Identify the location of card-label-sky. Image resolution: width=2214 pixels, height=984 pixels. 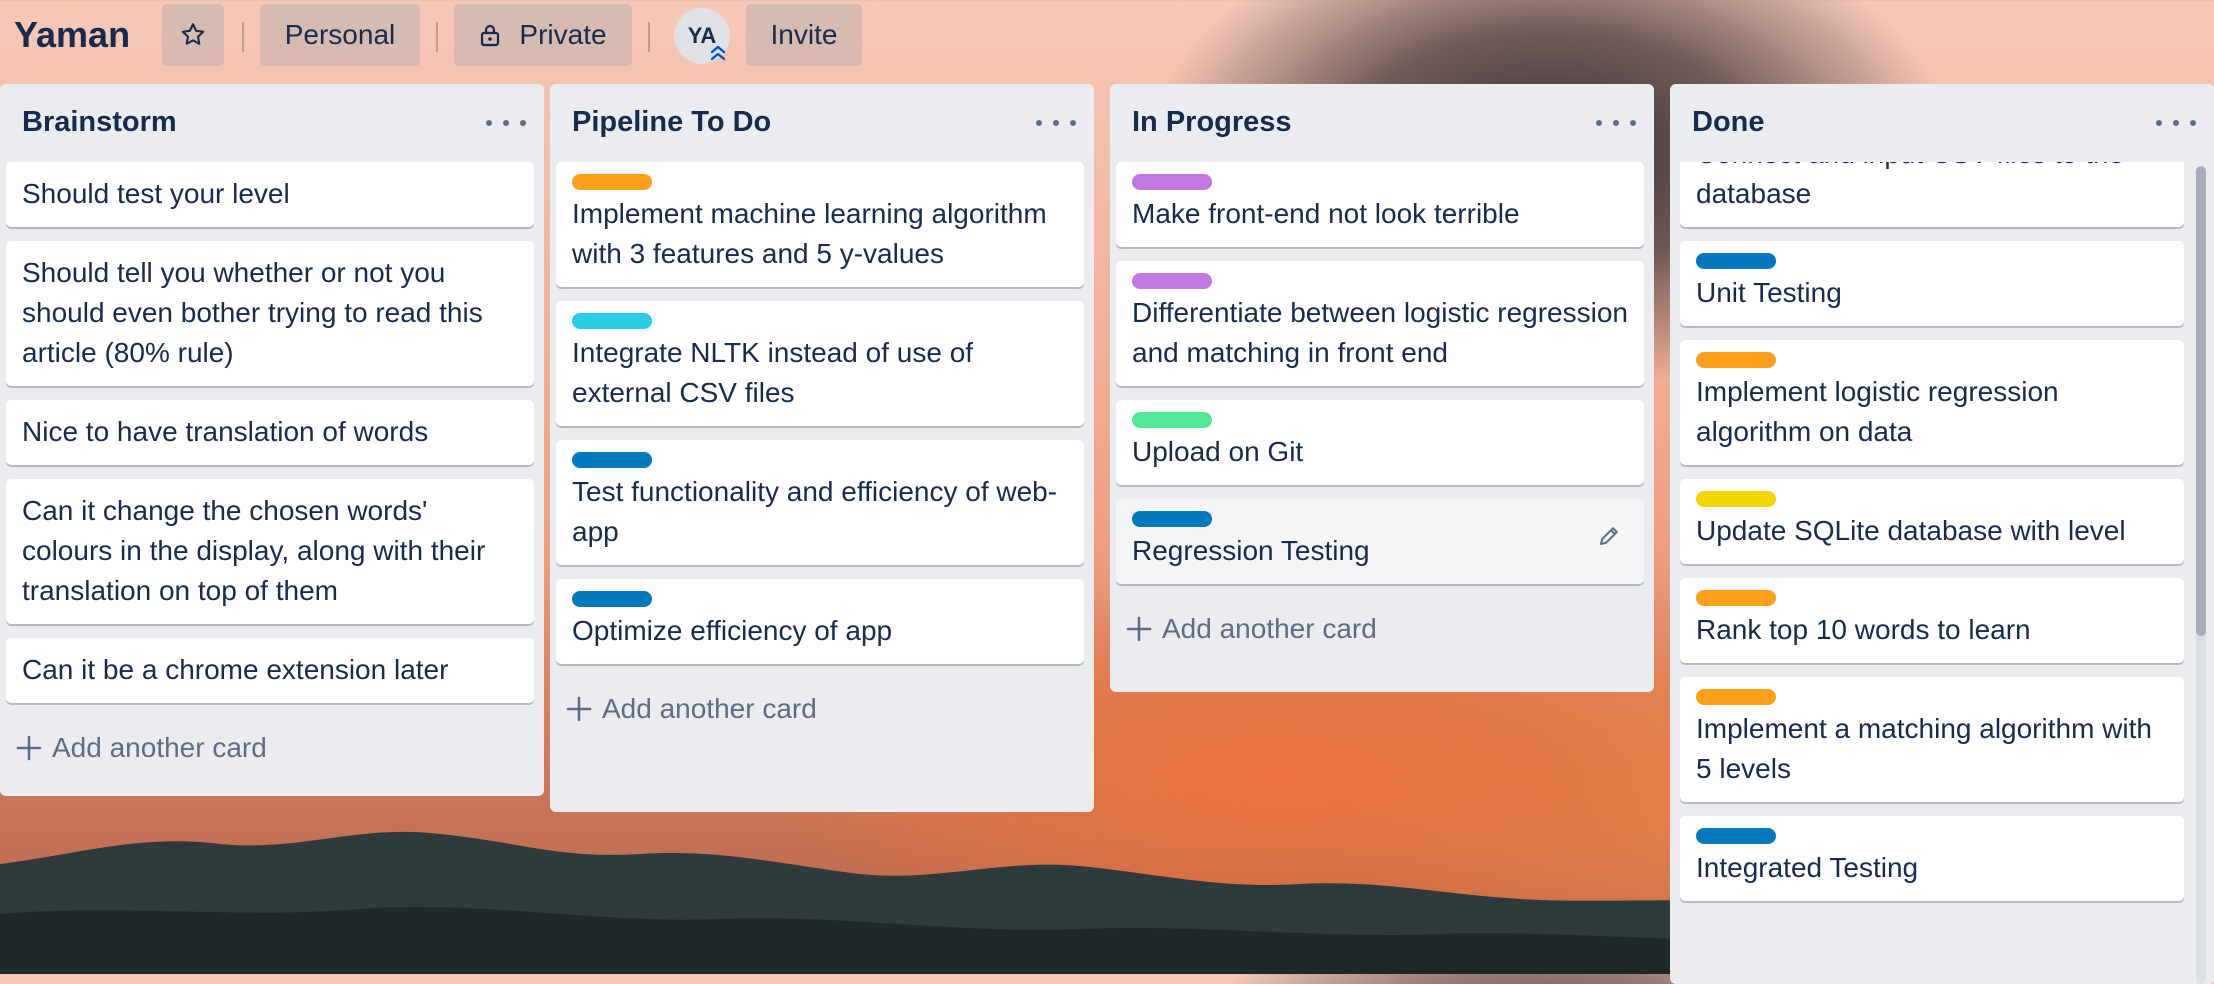
(612, 321).